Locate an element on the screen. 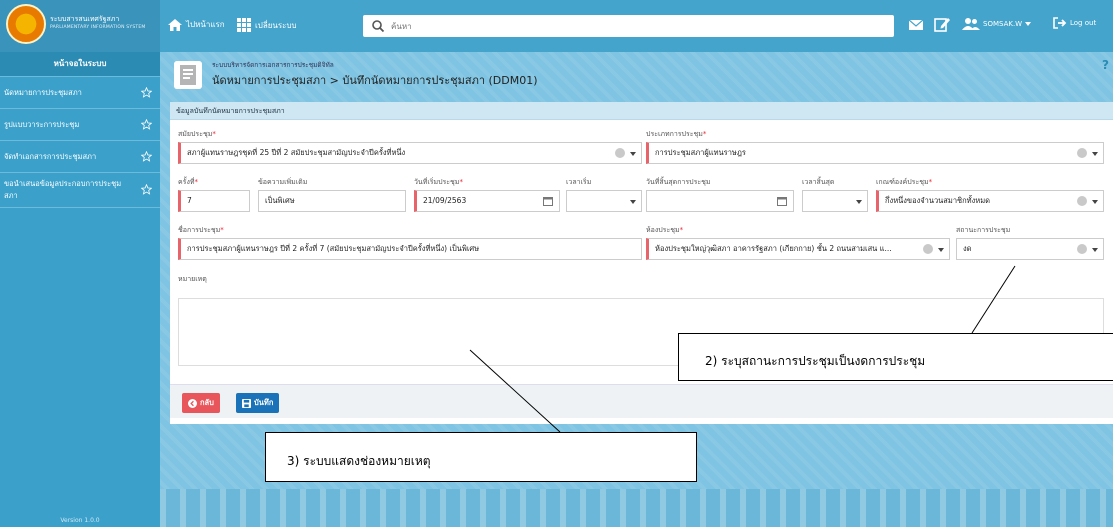 This screenshot has height=527, width=1113. start-date-label: วันที่เริ่มประชุม* is located at coordinates (438, 182).